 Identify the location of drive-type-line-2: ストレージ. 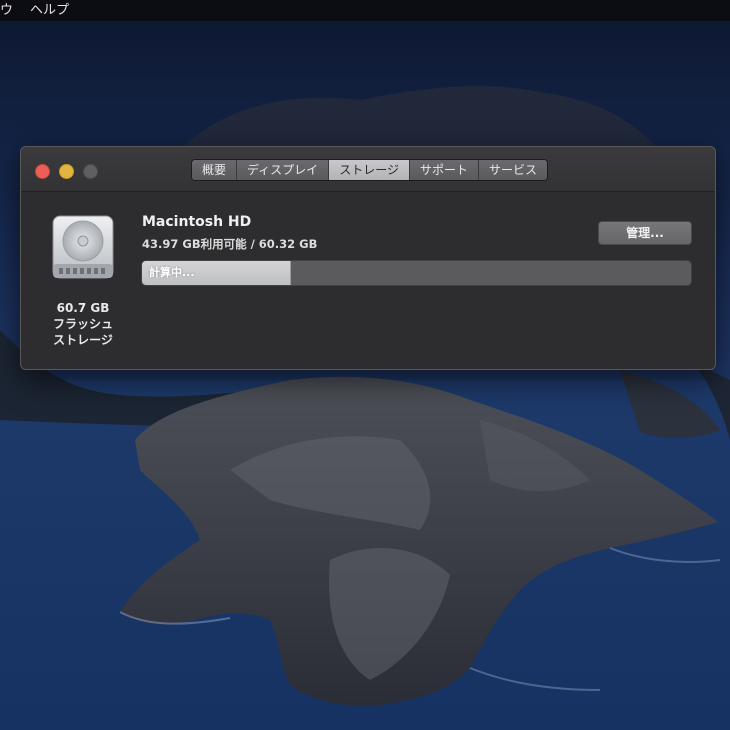
(83, 340).